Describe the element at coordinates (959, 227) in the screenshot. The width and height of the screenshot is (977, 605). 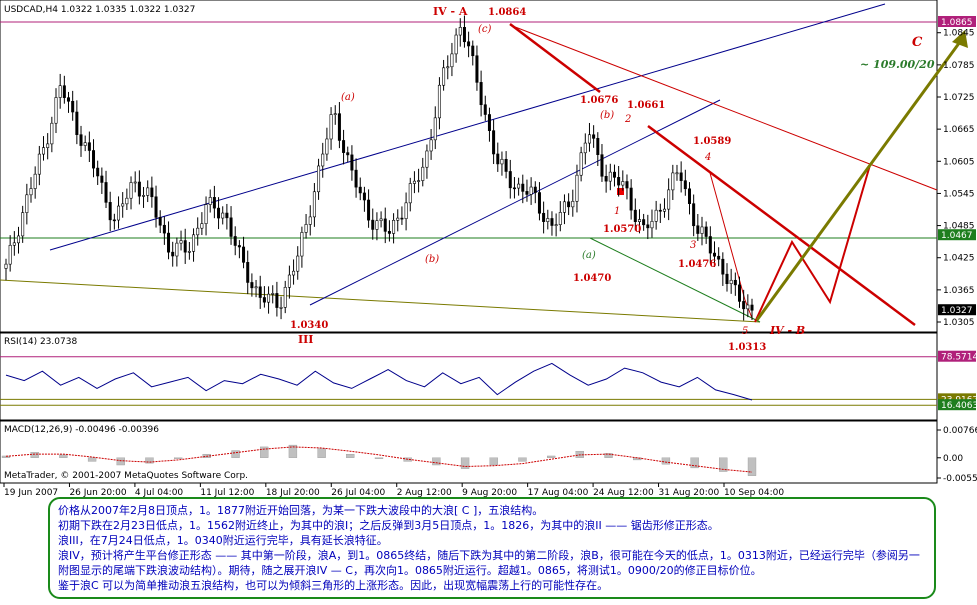
I see `y-tick-label: 1.0485` at that location.